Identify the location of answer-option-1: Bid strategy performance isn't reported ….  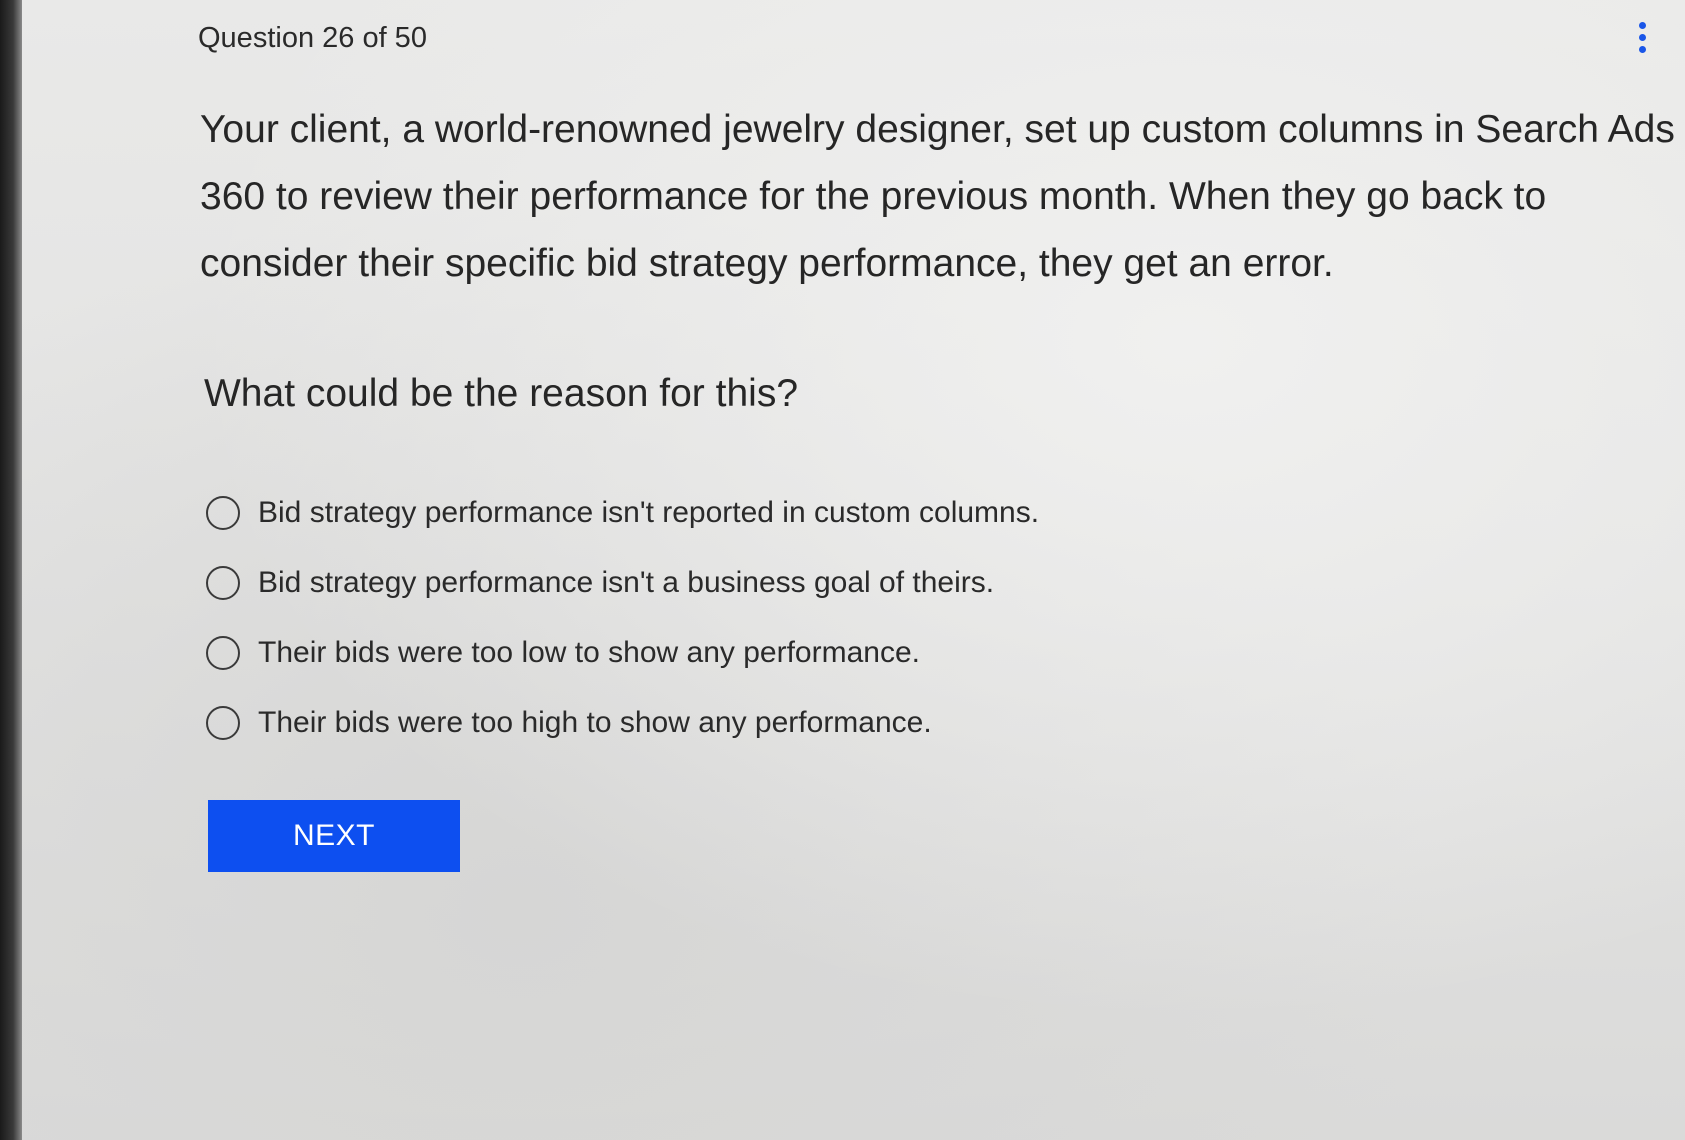
(806, 513).